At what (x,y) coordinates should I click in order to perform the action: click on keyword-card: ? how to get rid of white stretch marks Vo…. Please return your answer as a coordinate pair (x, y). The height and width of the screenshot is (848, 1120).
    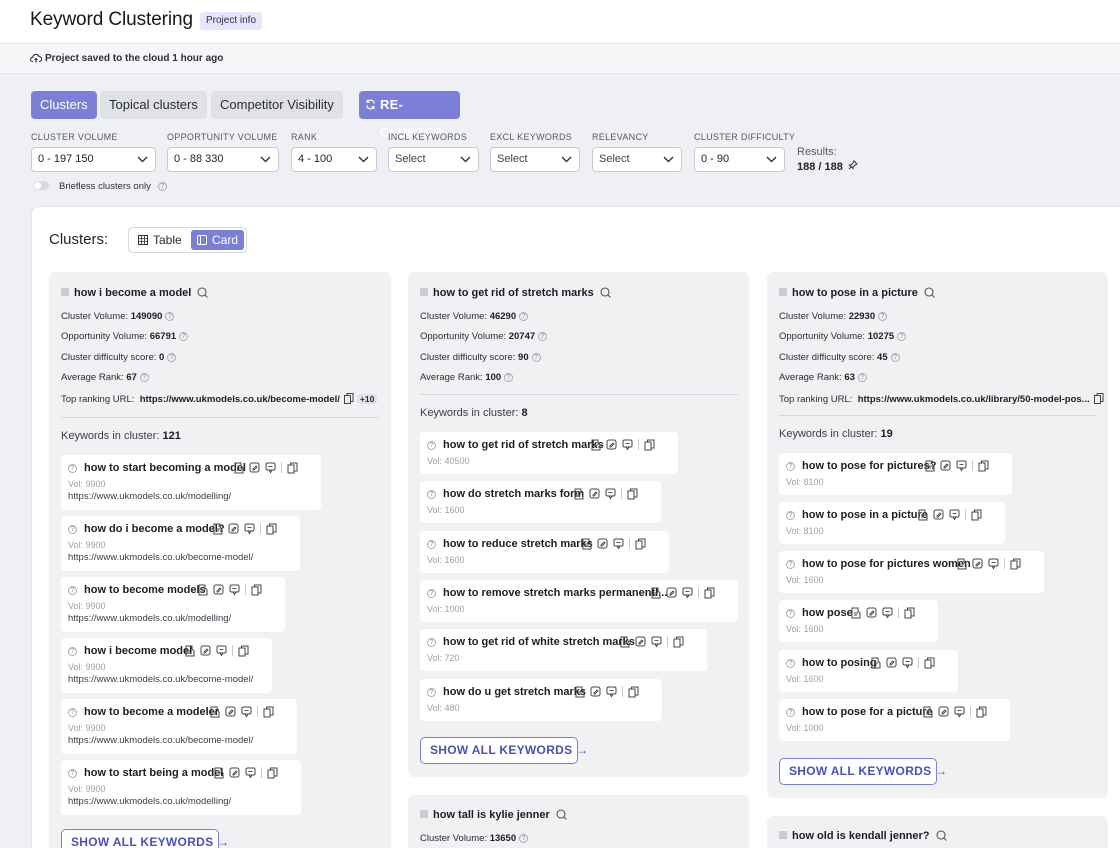
    Looking at the image, I should click on (563, 650).